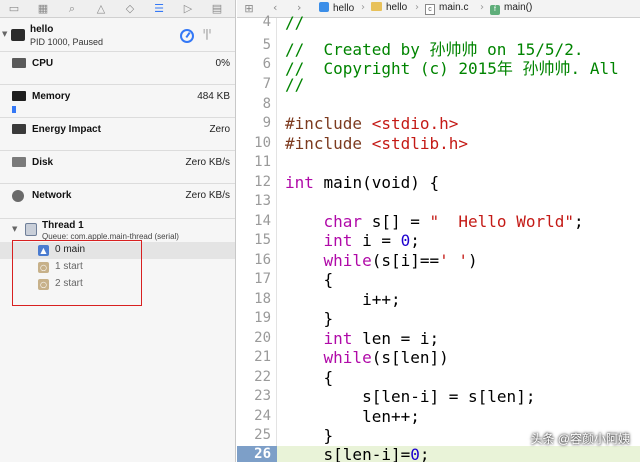 The image size is (640, 462). Describe the element at coordinates (262, 357) in the screenshot. I see `line-number: 21` at that location.